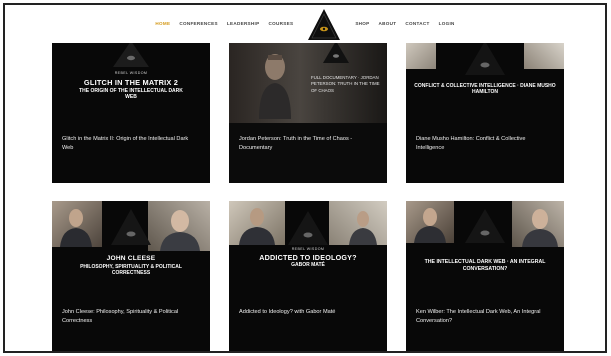 Image resolution: width=611 pixels, height=356 pixels. What do you see at coordinates (362, 23) in the screenshot?
I see `nav-shop: Shop` at bounding box center [362, 23].